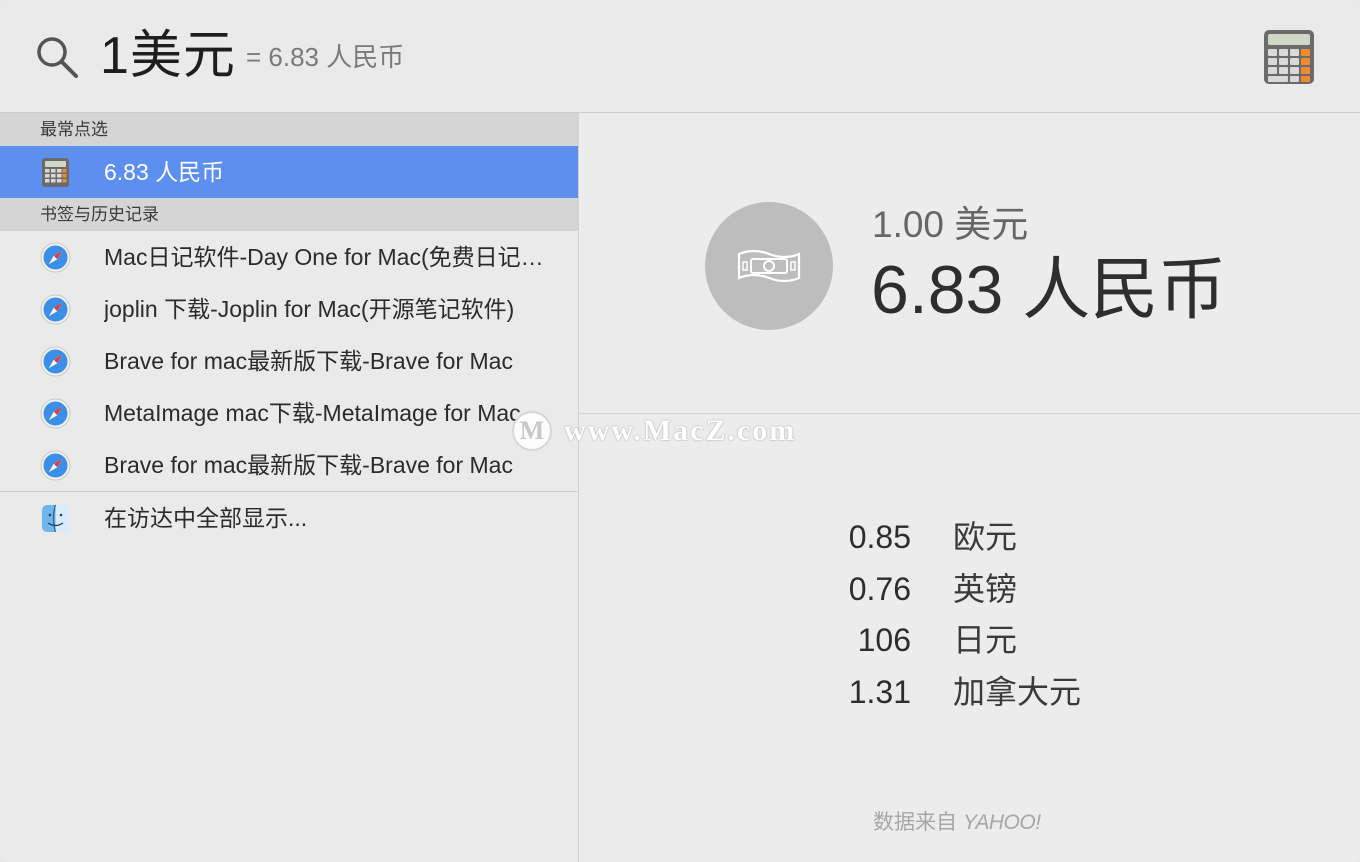  What do you see at coordinates (289, 214) in the screenshot?
I see `section-header-bookmarks: 书签与历史记录` at bounding box center [289, 214].